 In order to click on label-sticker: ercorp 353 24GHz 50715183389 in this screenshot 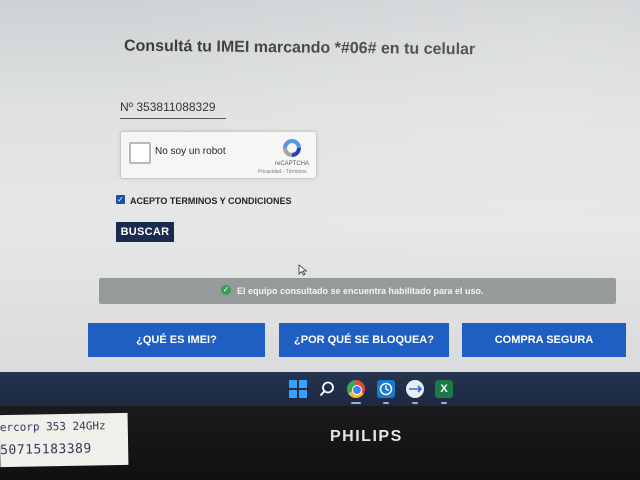, I will do `click(64, 440)`.